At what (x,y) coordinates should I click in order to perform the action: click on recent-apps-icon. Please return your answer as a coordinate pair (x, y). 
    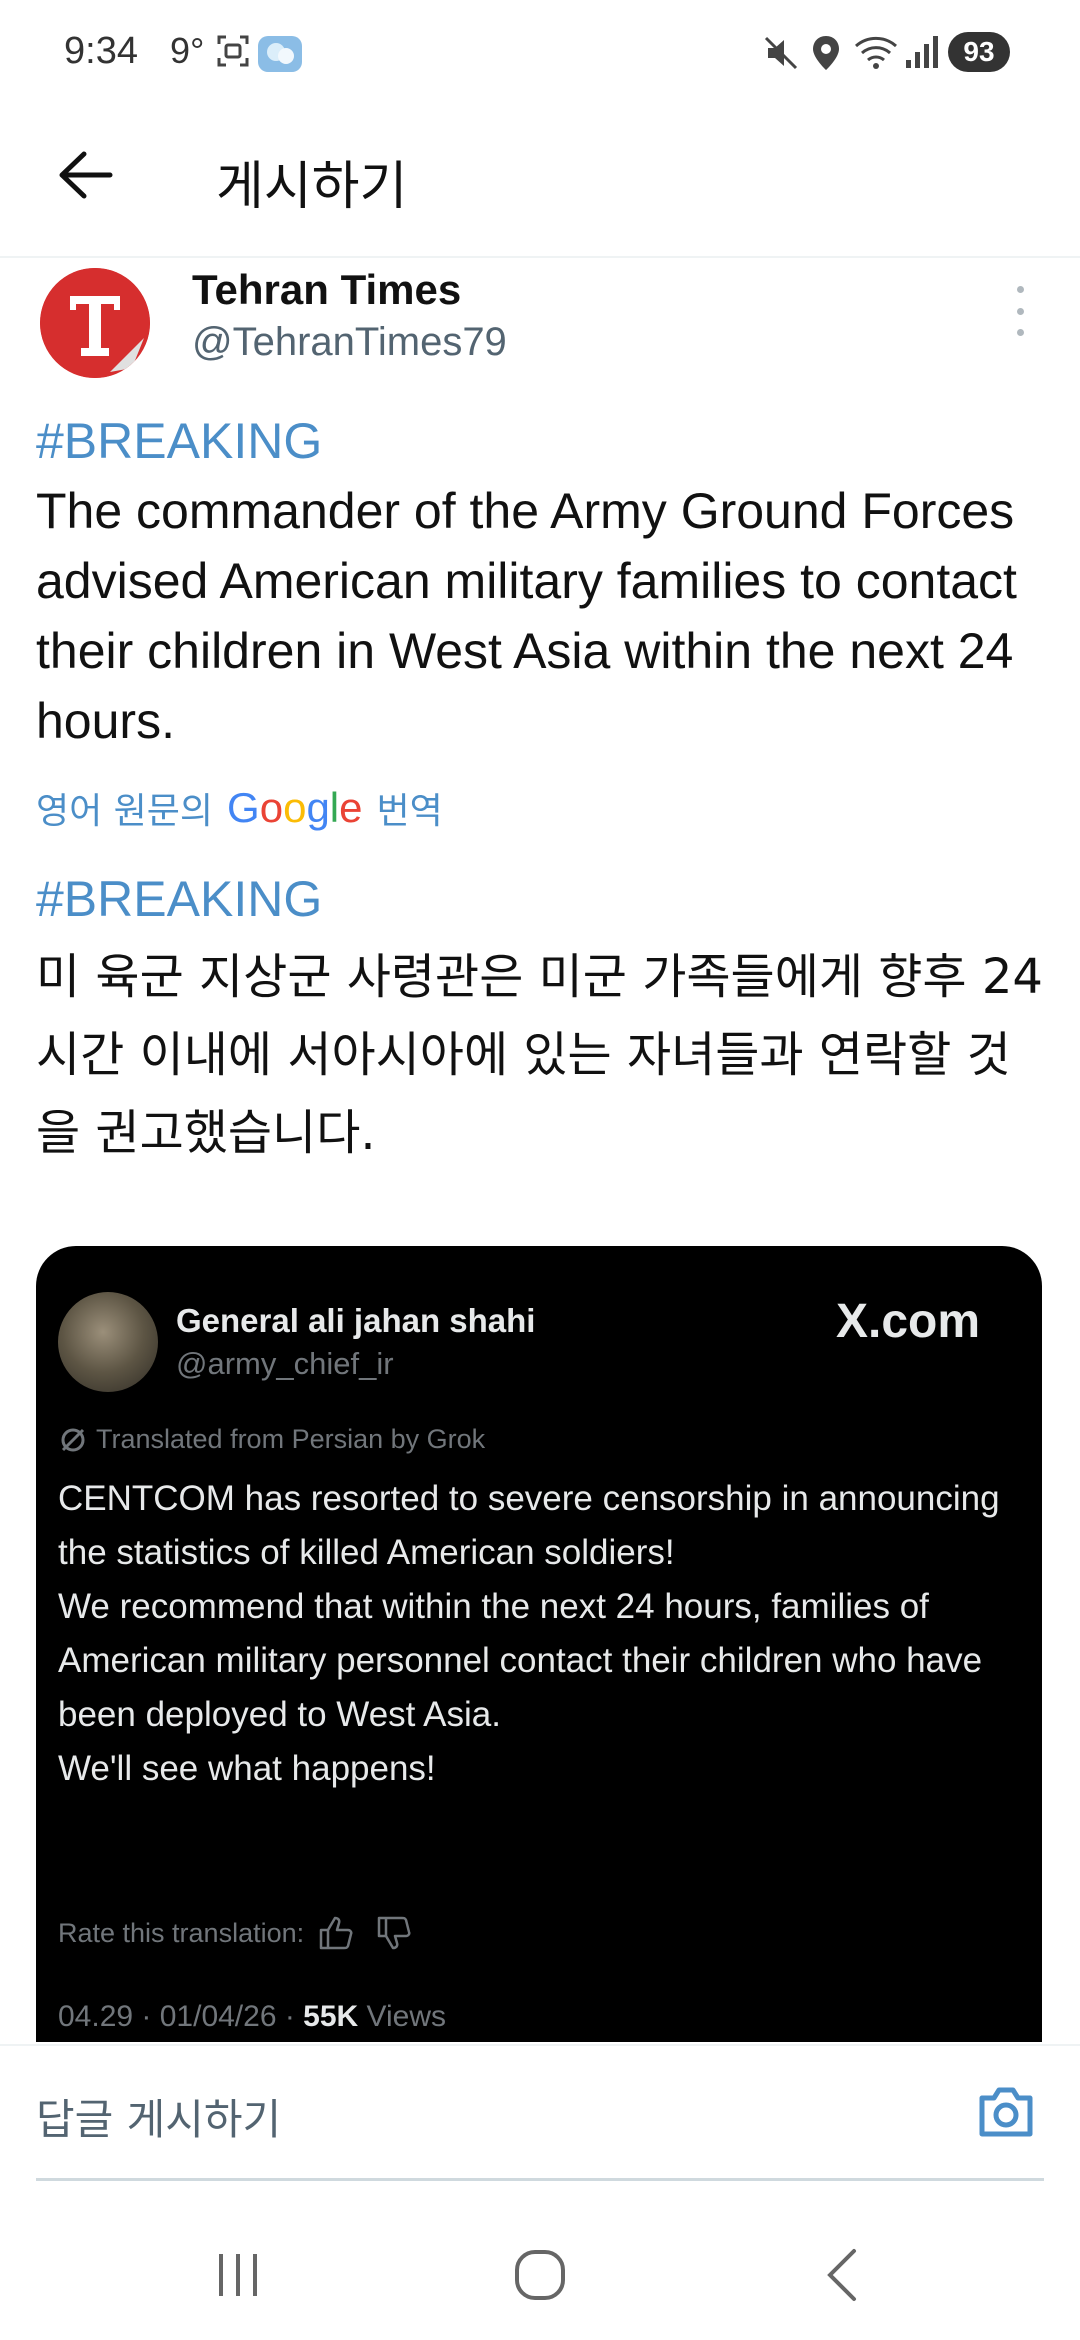
    Looking at the image, I should click on (238, 2275).